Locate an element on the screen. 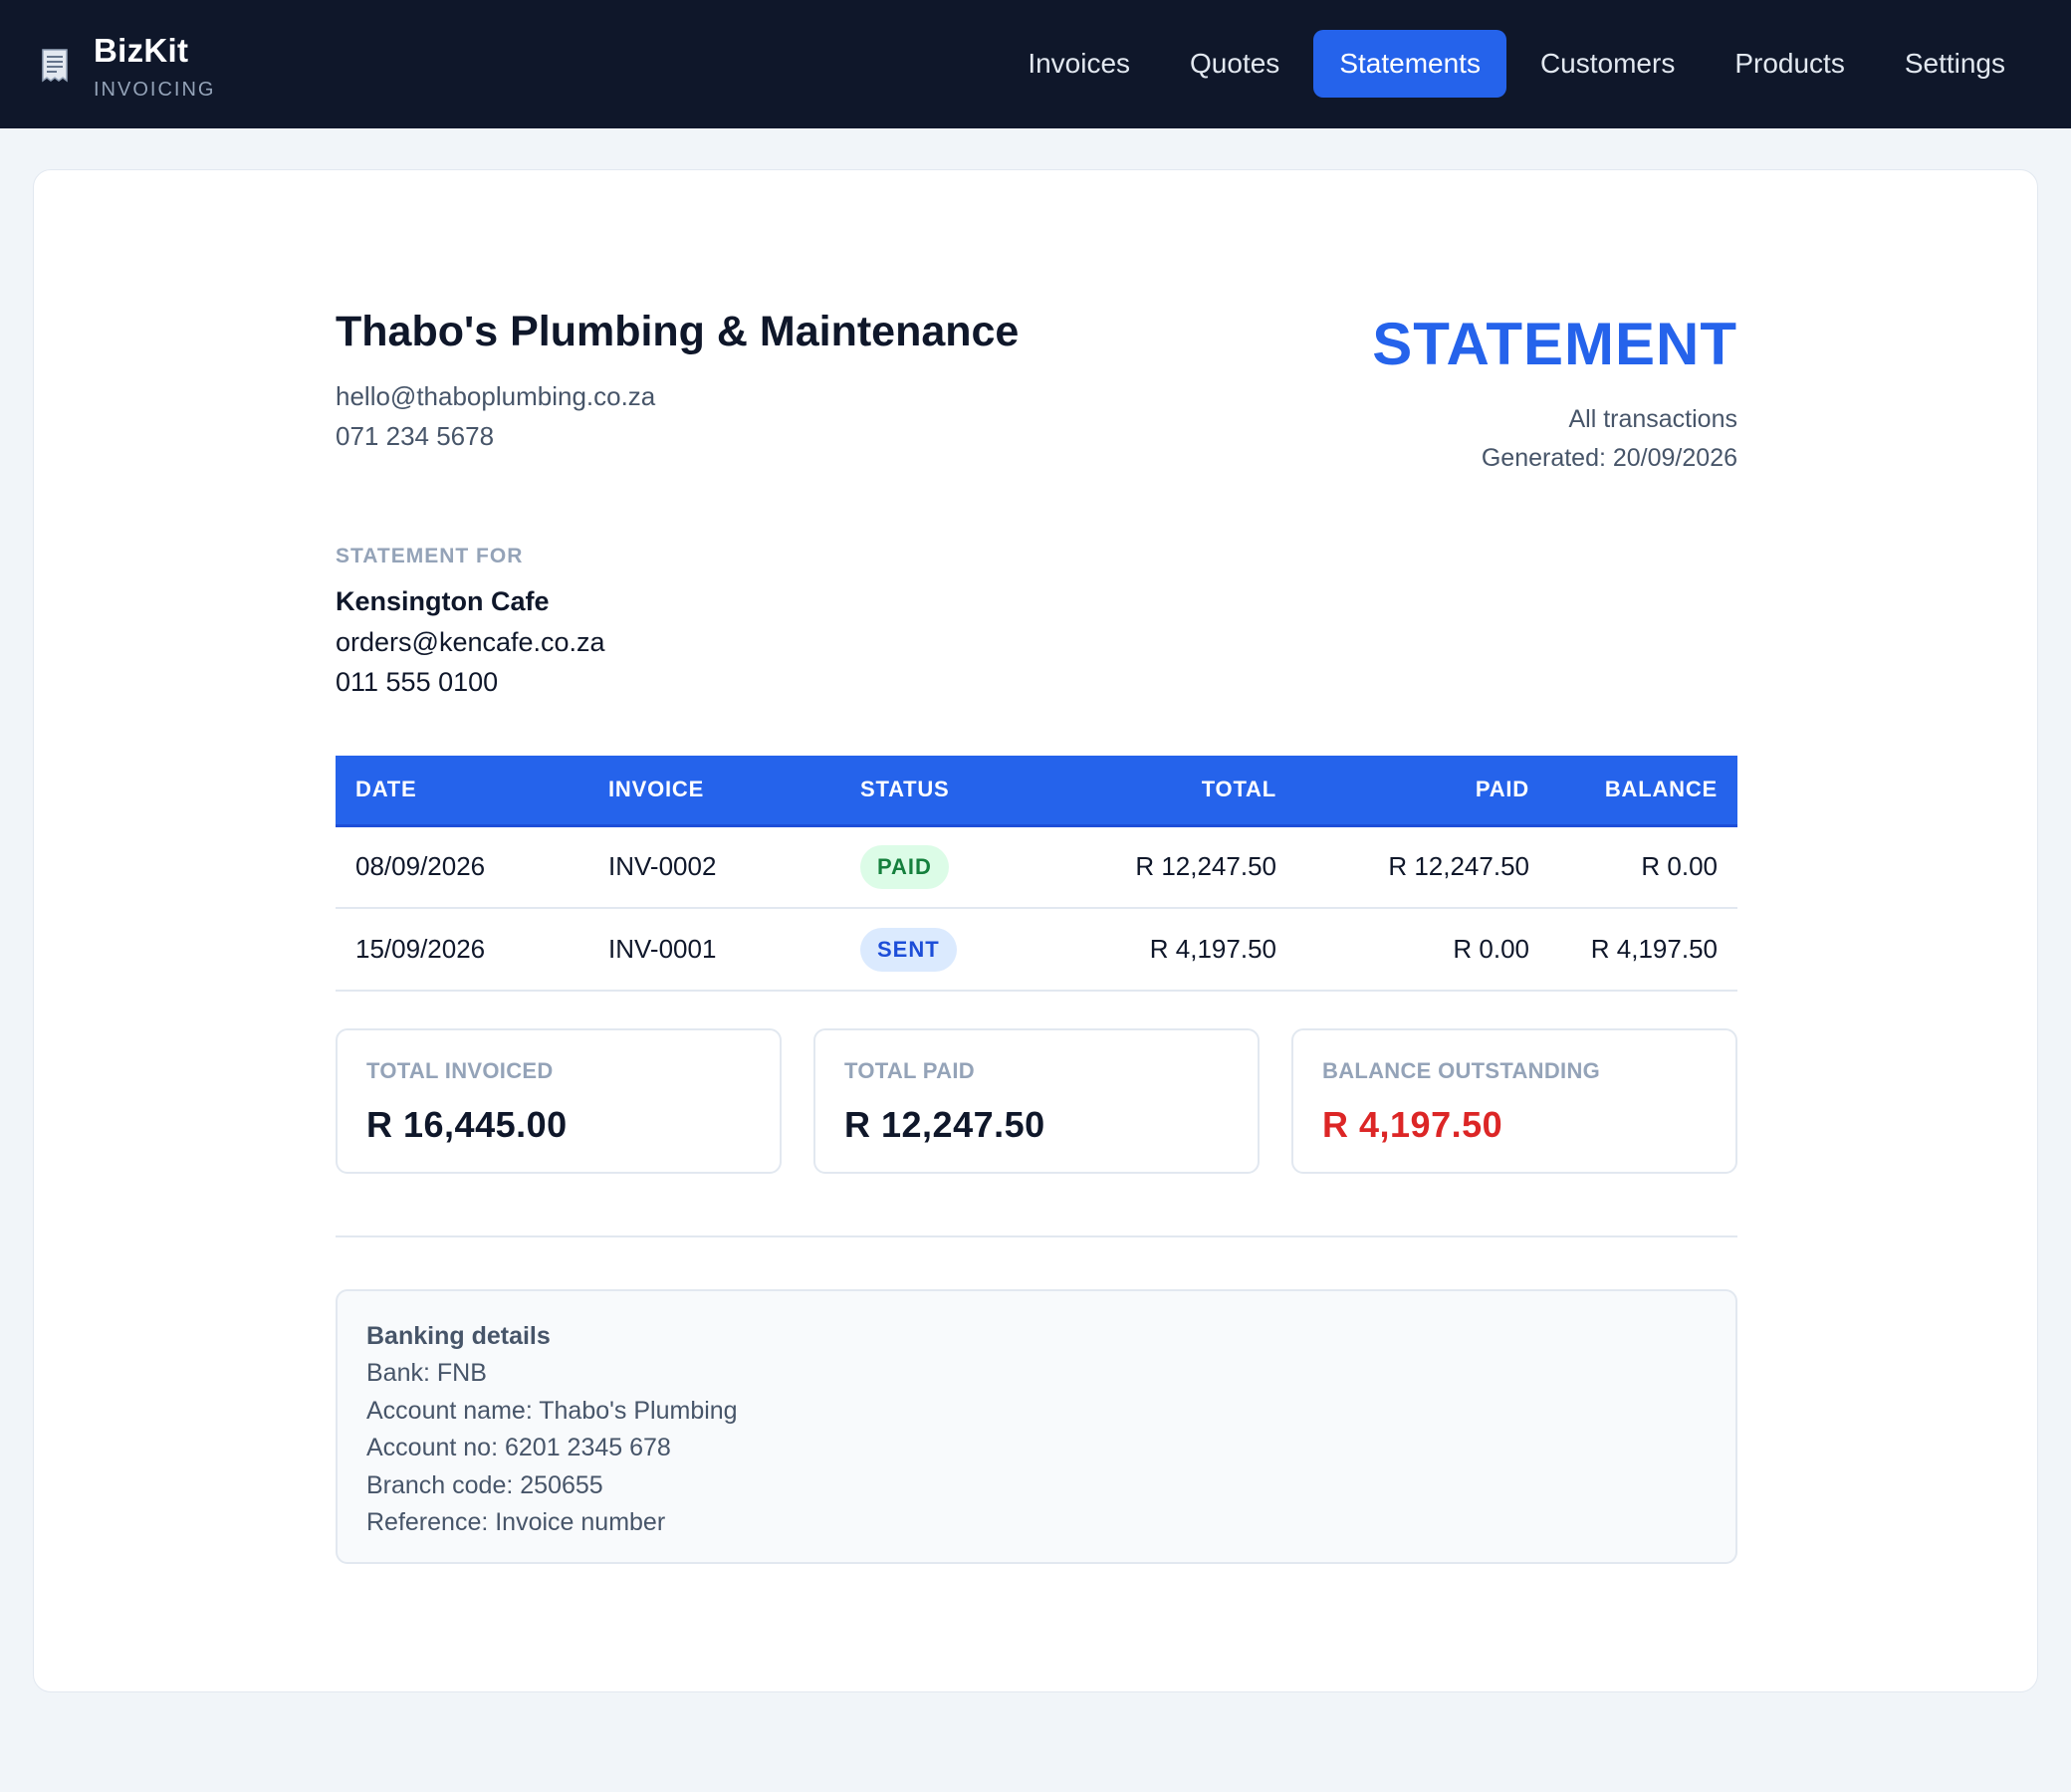 The width and height of the screenshot is (2071, 1792). customer-name: Kensington Cafe is located at coordinates (443, 601).